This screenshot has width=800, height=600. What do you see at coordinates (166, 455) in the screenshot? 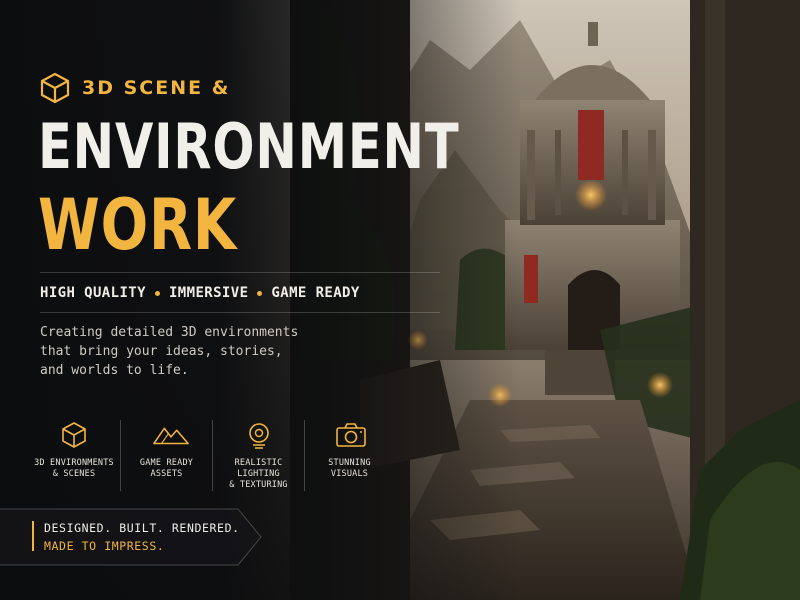
I see `feature-game-ready-assets: GAME READY ASSETS` at bounding box center [166, 455].